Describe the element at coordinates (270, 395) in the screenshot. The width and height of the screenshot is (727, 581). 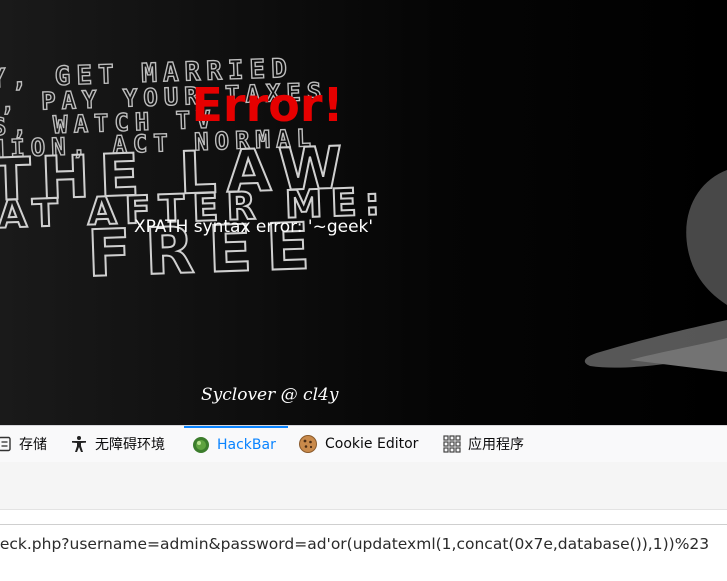
I see `footer-credit: Syclover @ cl4y` at that location.